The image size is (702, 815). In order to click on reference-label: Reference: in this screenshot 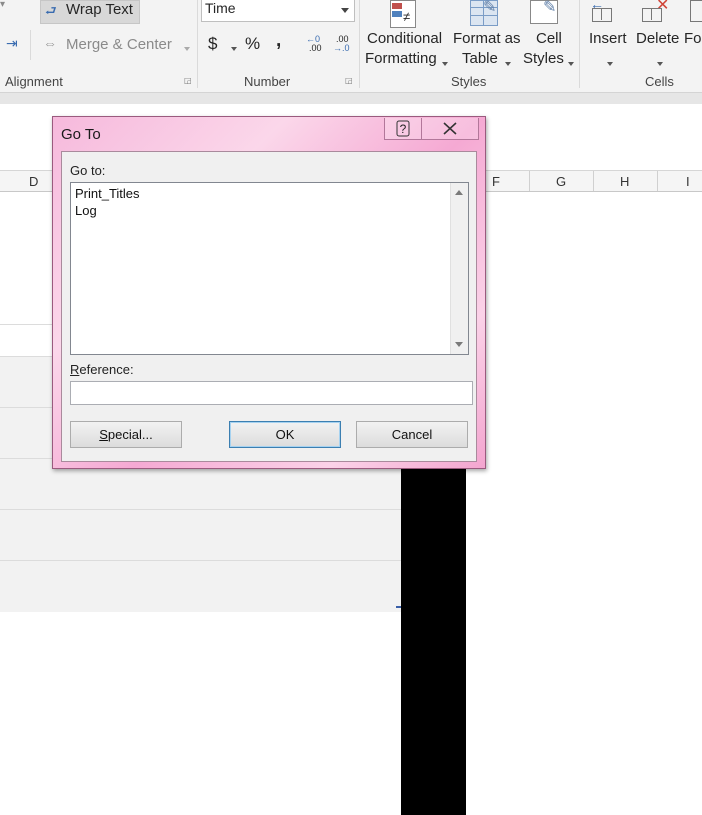, I will do `click(102, 369)`.